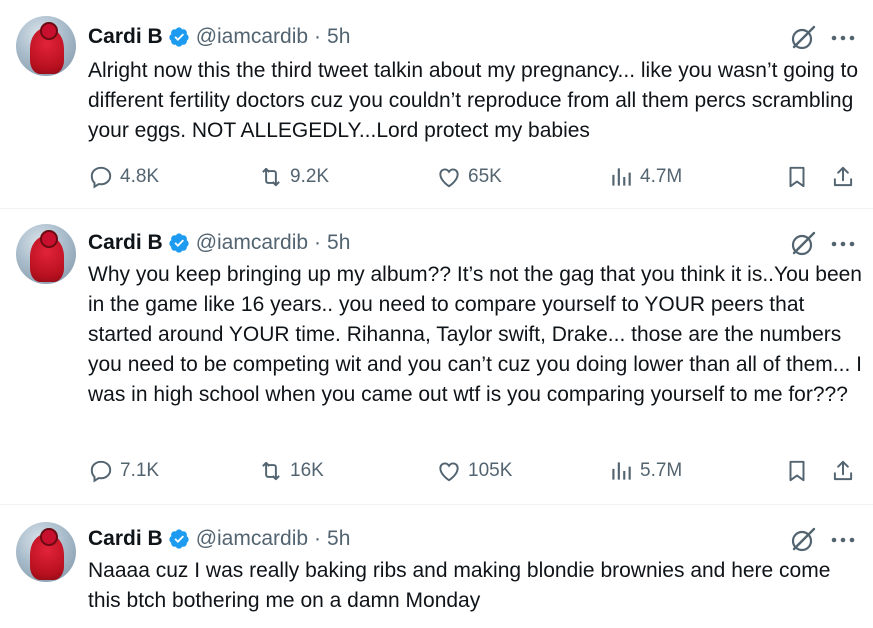 The width and height of the screenshot is (873, 628). What do you see at coordinates (661, 470) in the screenshot?
I see `views-count: 5.7M` at bounding box center [661, 470].